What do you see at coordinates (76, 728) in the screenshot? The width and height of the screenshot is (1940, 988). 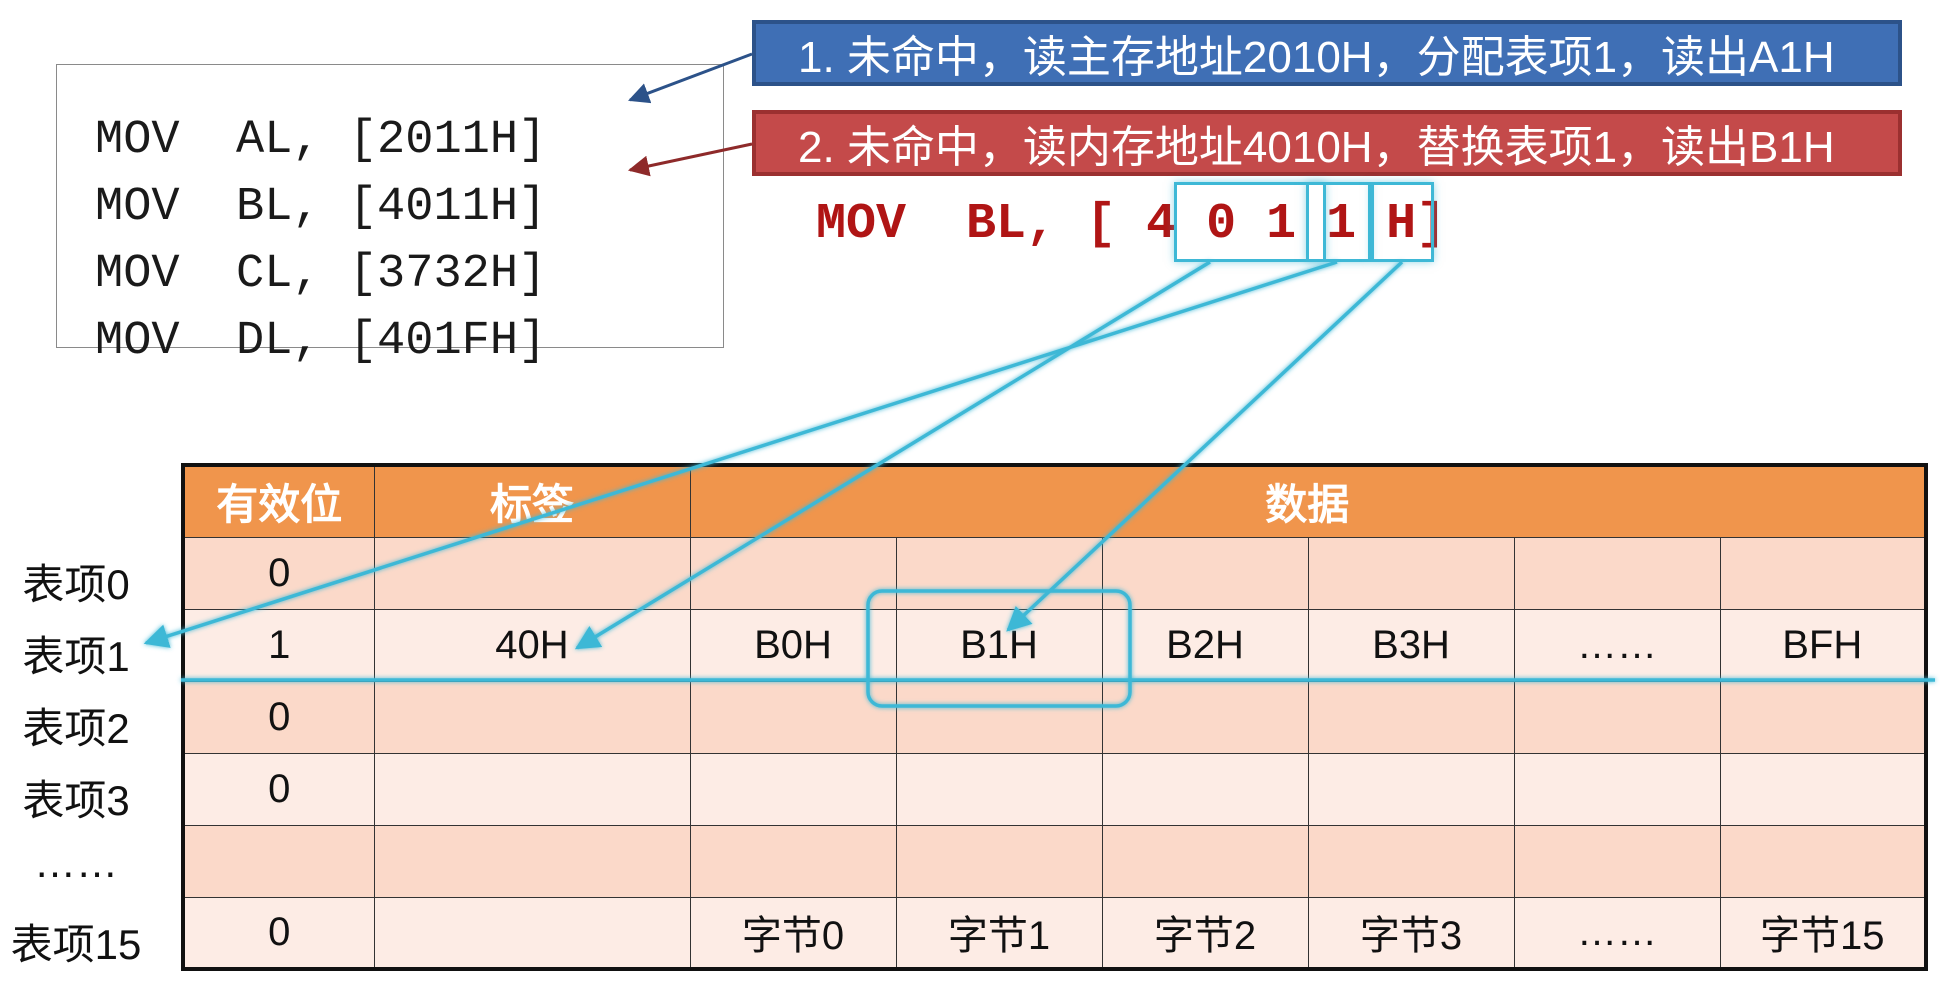 I see `row-label: 表项2` at bounding box center [76, 728].